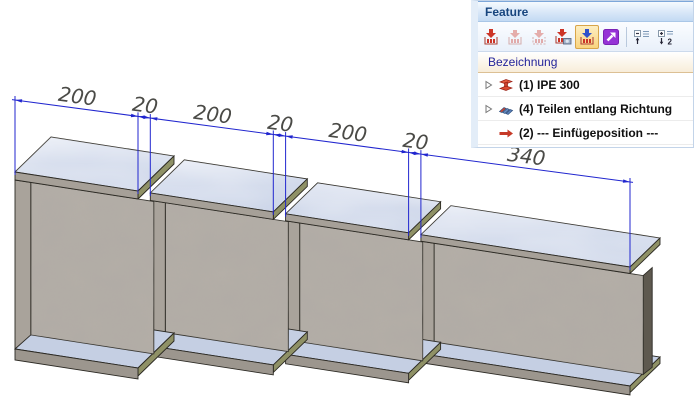  I want to click on insert-position-arrow-icon, so click(506, 133).